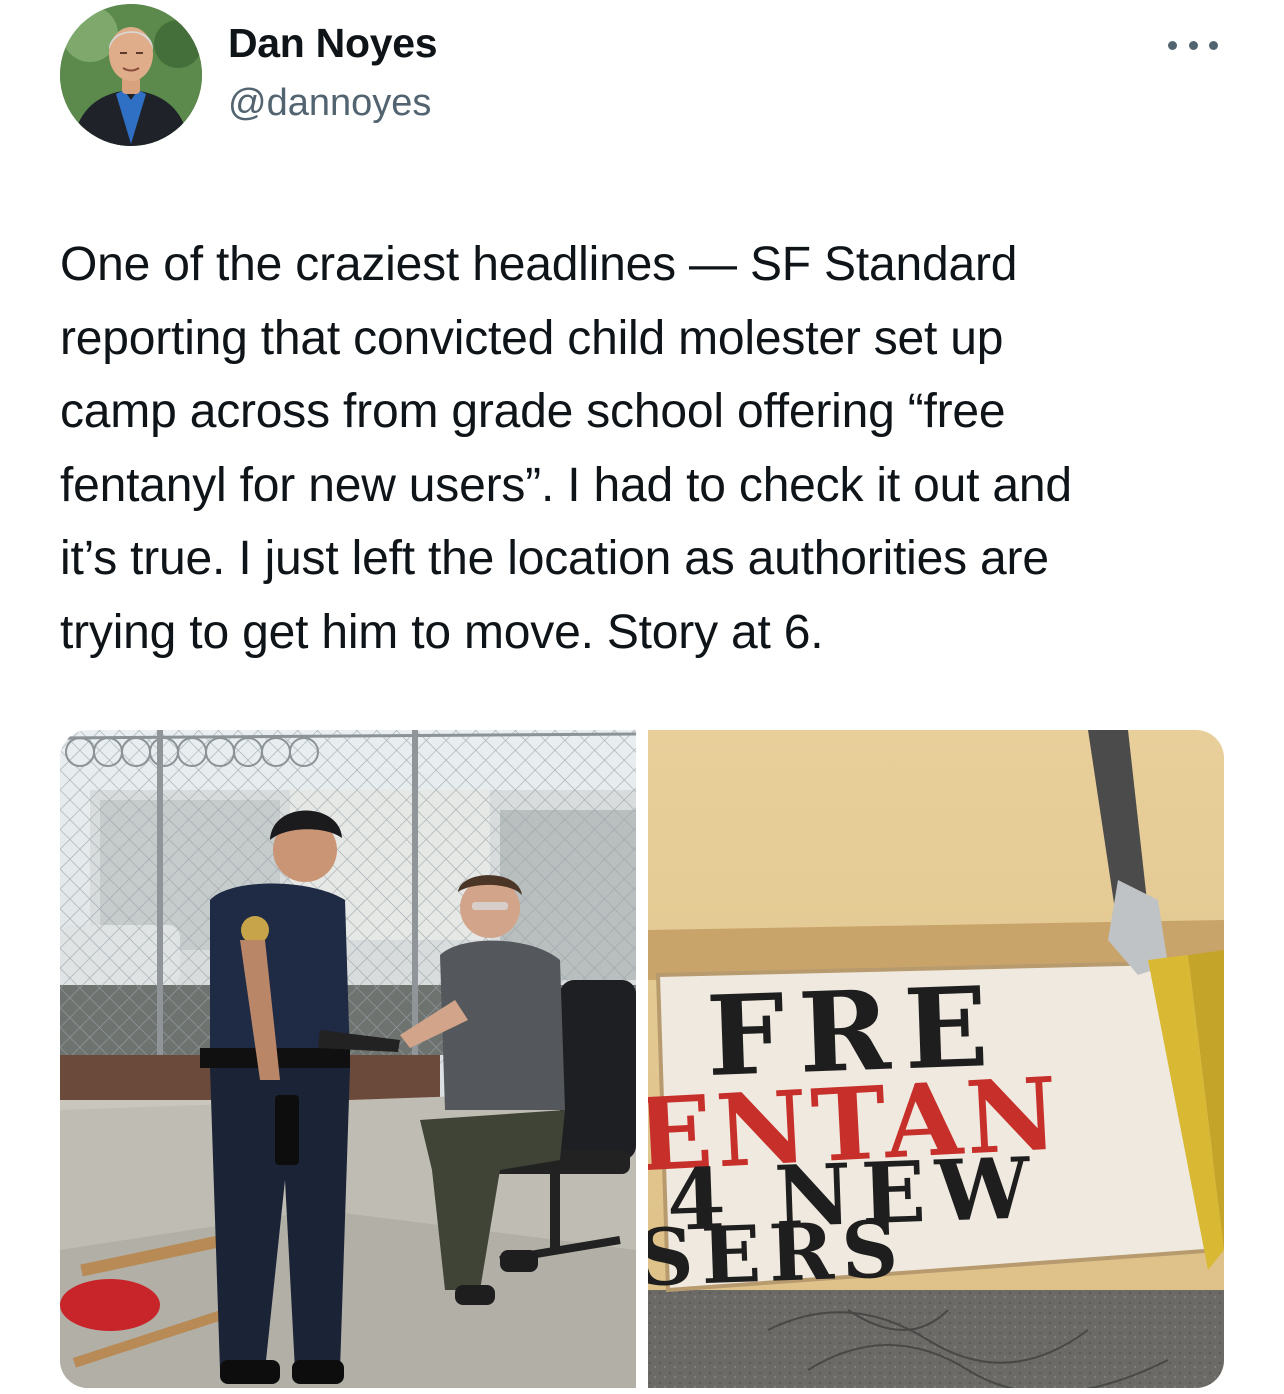 This screenshot has height=1394, width=1284. Describe the element at coordinates (329, 103) in the screenshot. I see `author-handle: @dannoyes` at that location.